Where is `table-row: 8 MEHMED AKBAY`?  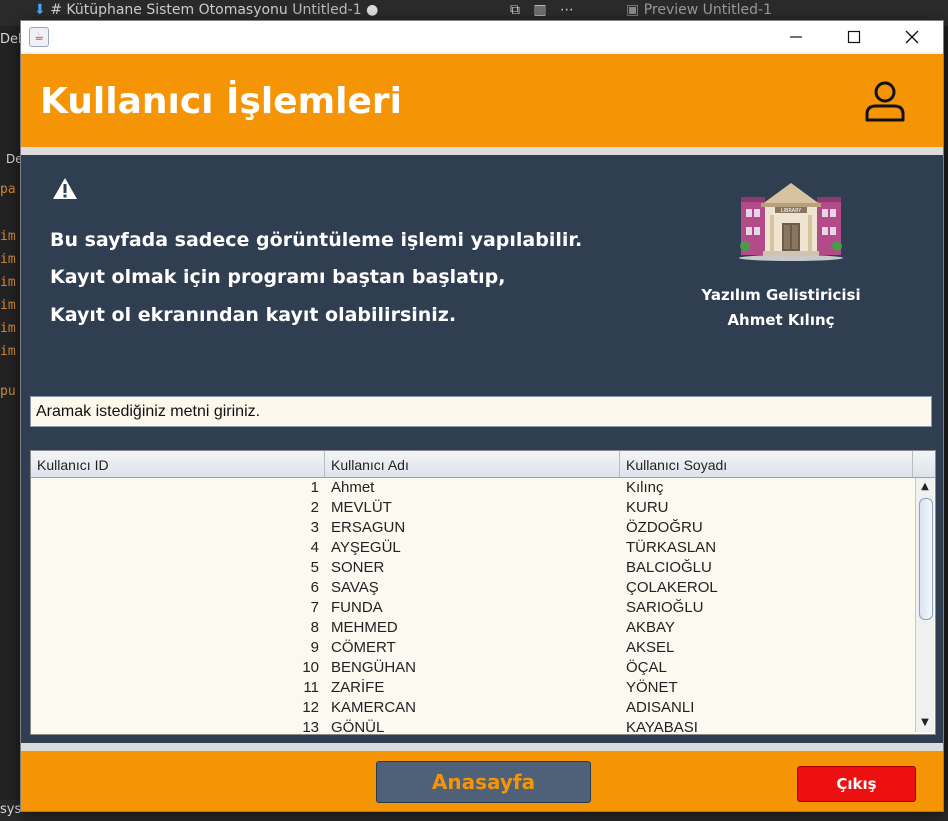
table-row: 8 MEHMED AKBAY is located at coordinates (473, 628).